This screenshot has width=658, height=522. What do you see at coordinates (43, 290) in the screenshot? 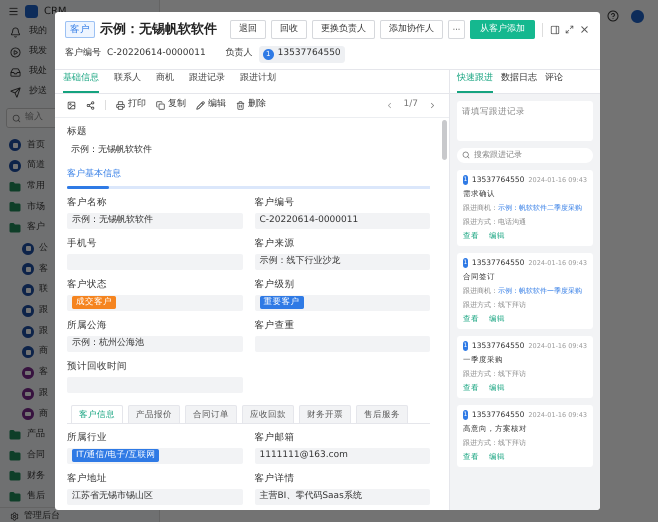
I see `nav-item: 联` at bounding box center [43, 290].